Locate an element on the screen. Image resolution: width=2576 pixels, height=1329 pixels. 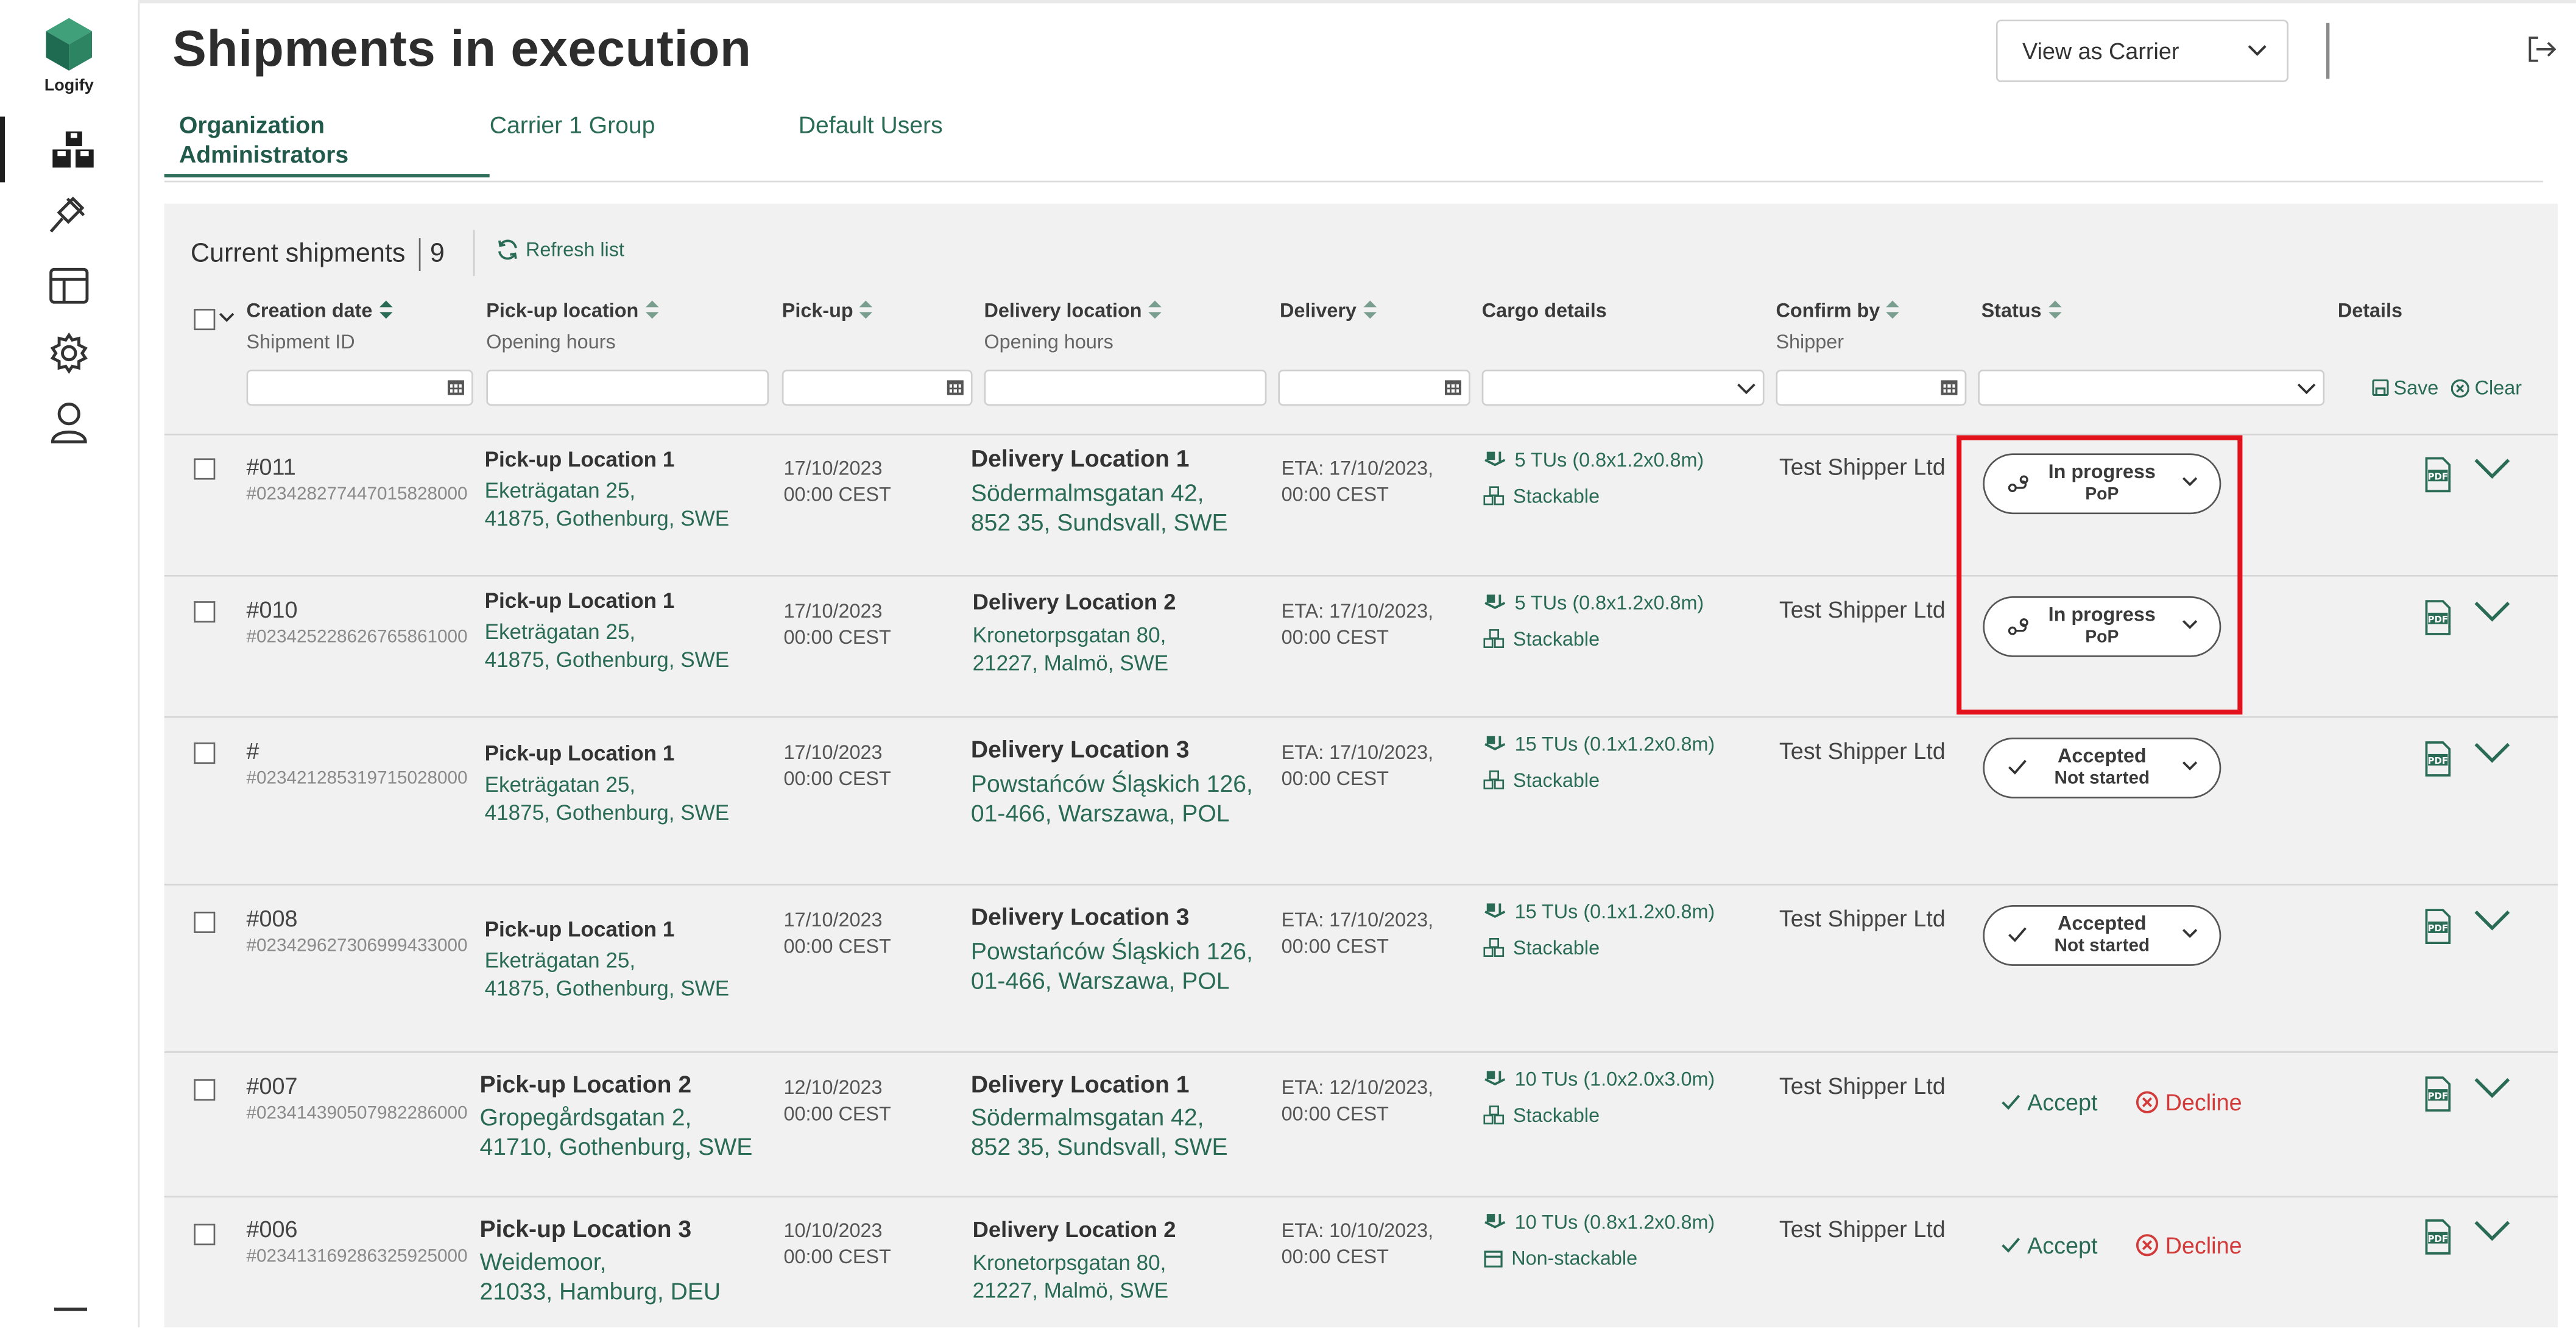
pickup-location-name: Pick-up Location 1 is located at coordinates (579, 753).